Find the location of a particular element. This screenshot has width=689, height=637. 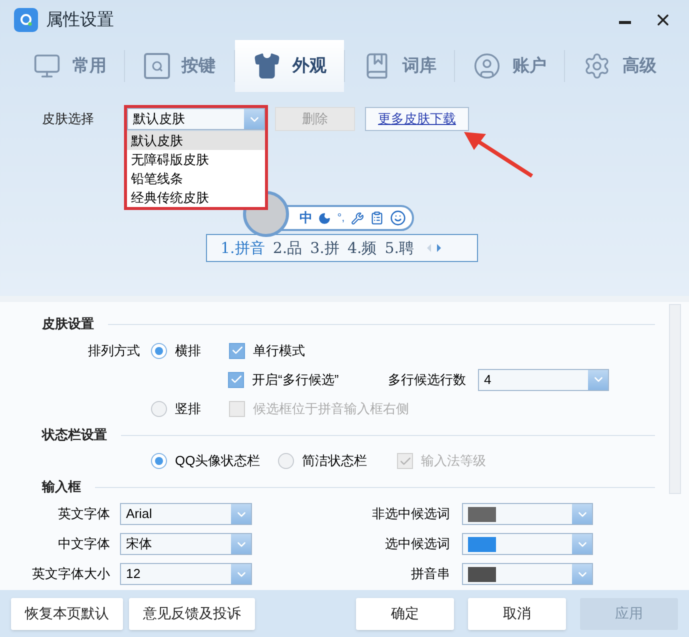

field-label: 英文字体 is located at coordinates (84, 514).